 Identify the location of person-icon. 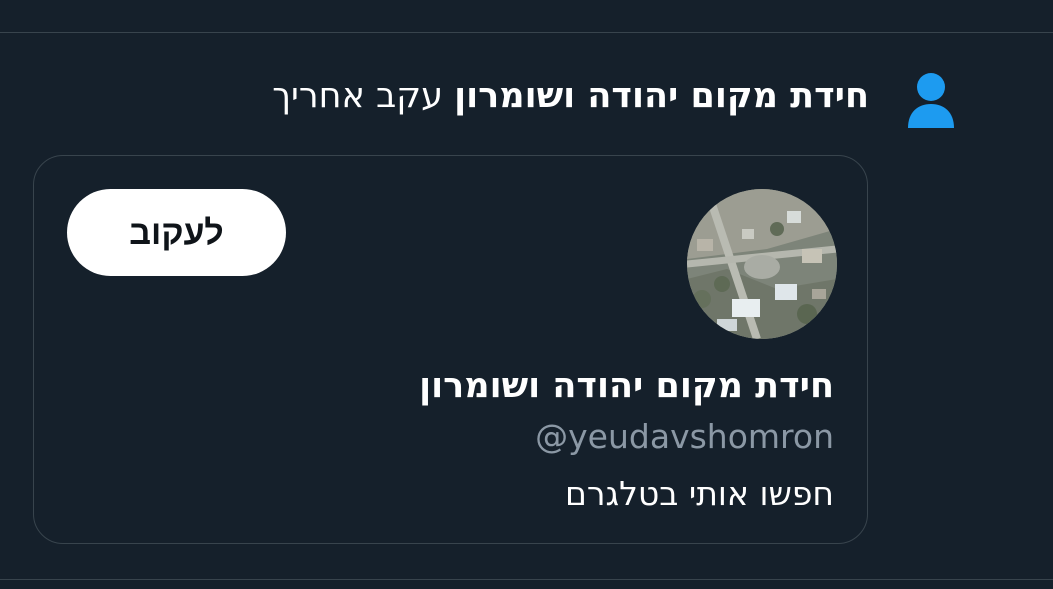
(931, 101).